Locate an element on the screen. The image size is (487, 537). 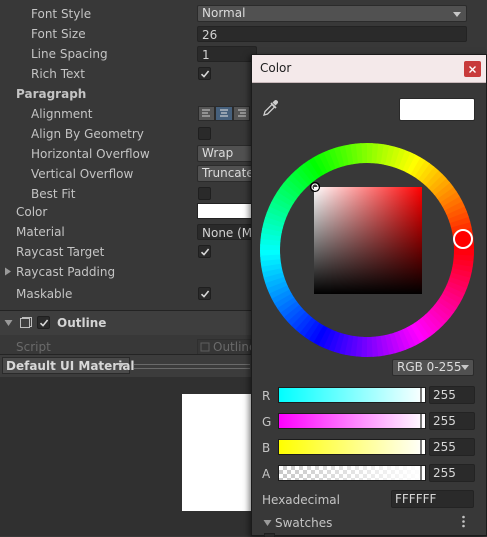
hexadecimal-label: Hexadecimal is located at coordinates (301, 500).